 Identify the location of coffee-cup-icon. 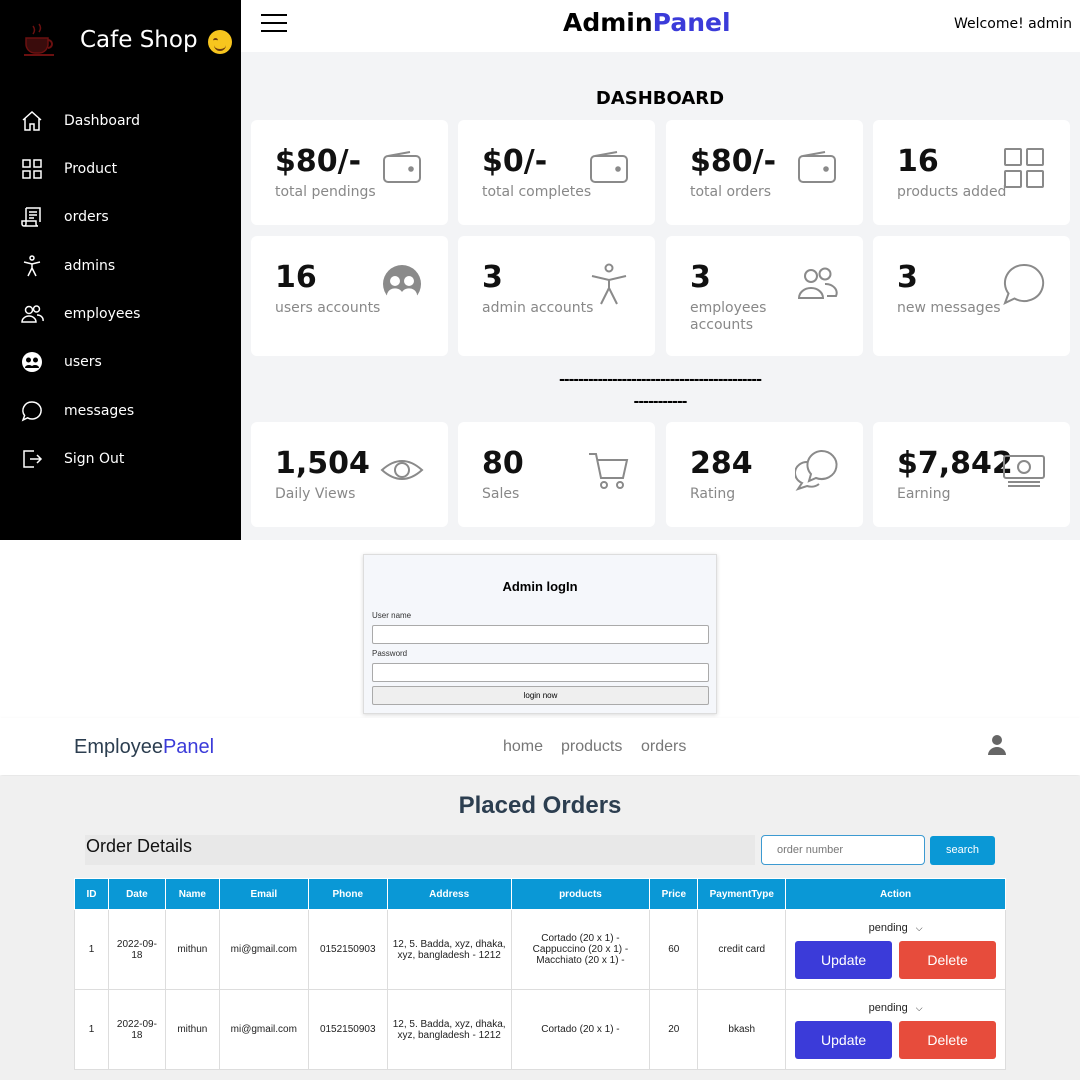
(39, 39).